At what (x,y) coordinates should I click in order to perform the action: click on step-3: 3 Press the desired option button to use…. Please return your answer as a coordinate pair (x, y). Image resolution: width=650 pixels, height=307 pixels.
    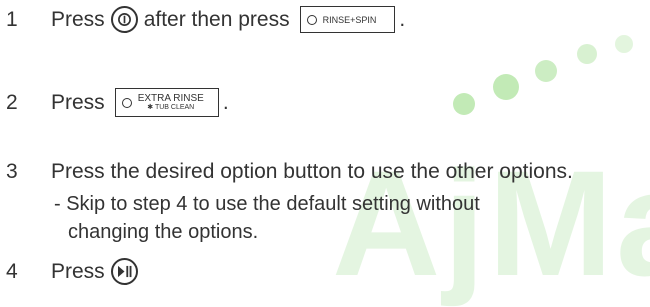
    Looking at the image, I should click on (286, 172).